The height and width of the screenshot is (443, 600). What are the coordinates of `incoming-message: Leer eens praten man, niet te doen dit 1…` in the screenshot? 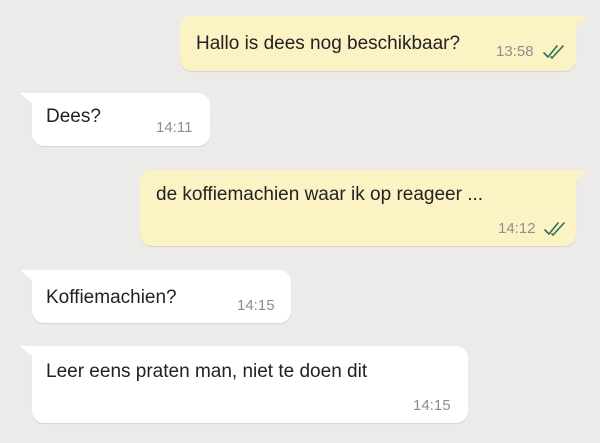 It's located at (250, 384).